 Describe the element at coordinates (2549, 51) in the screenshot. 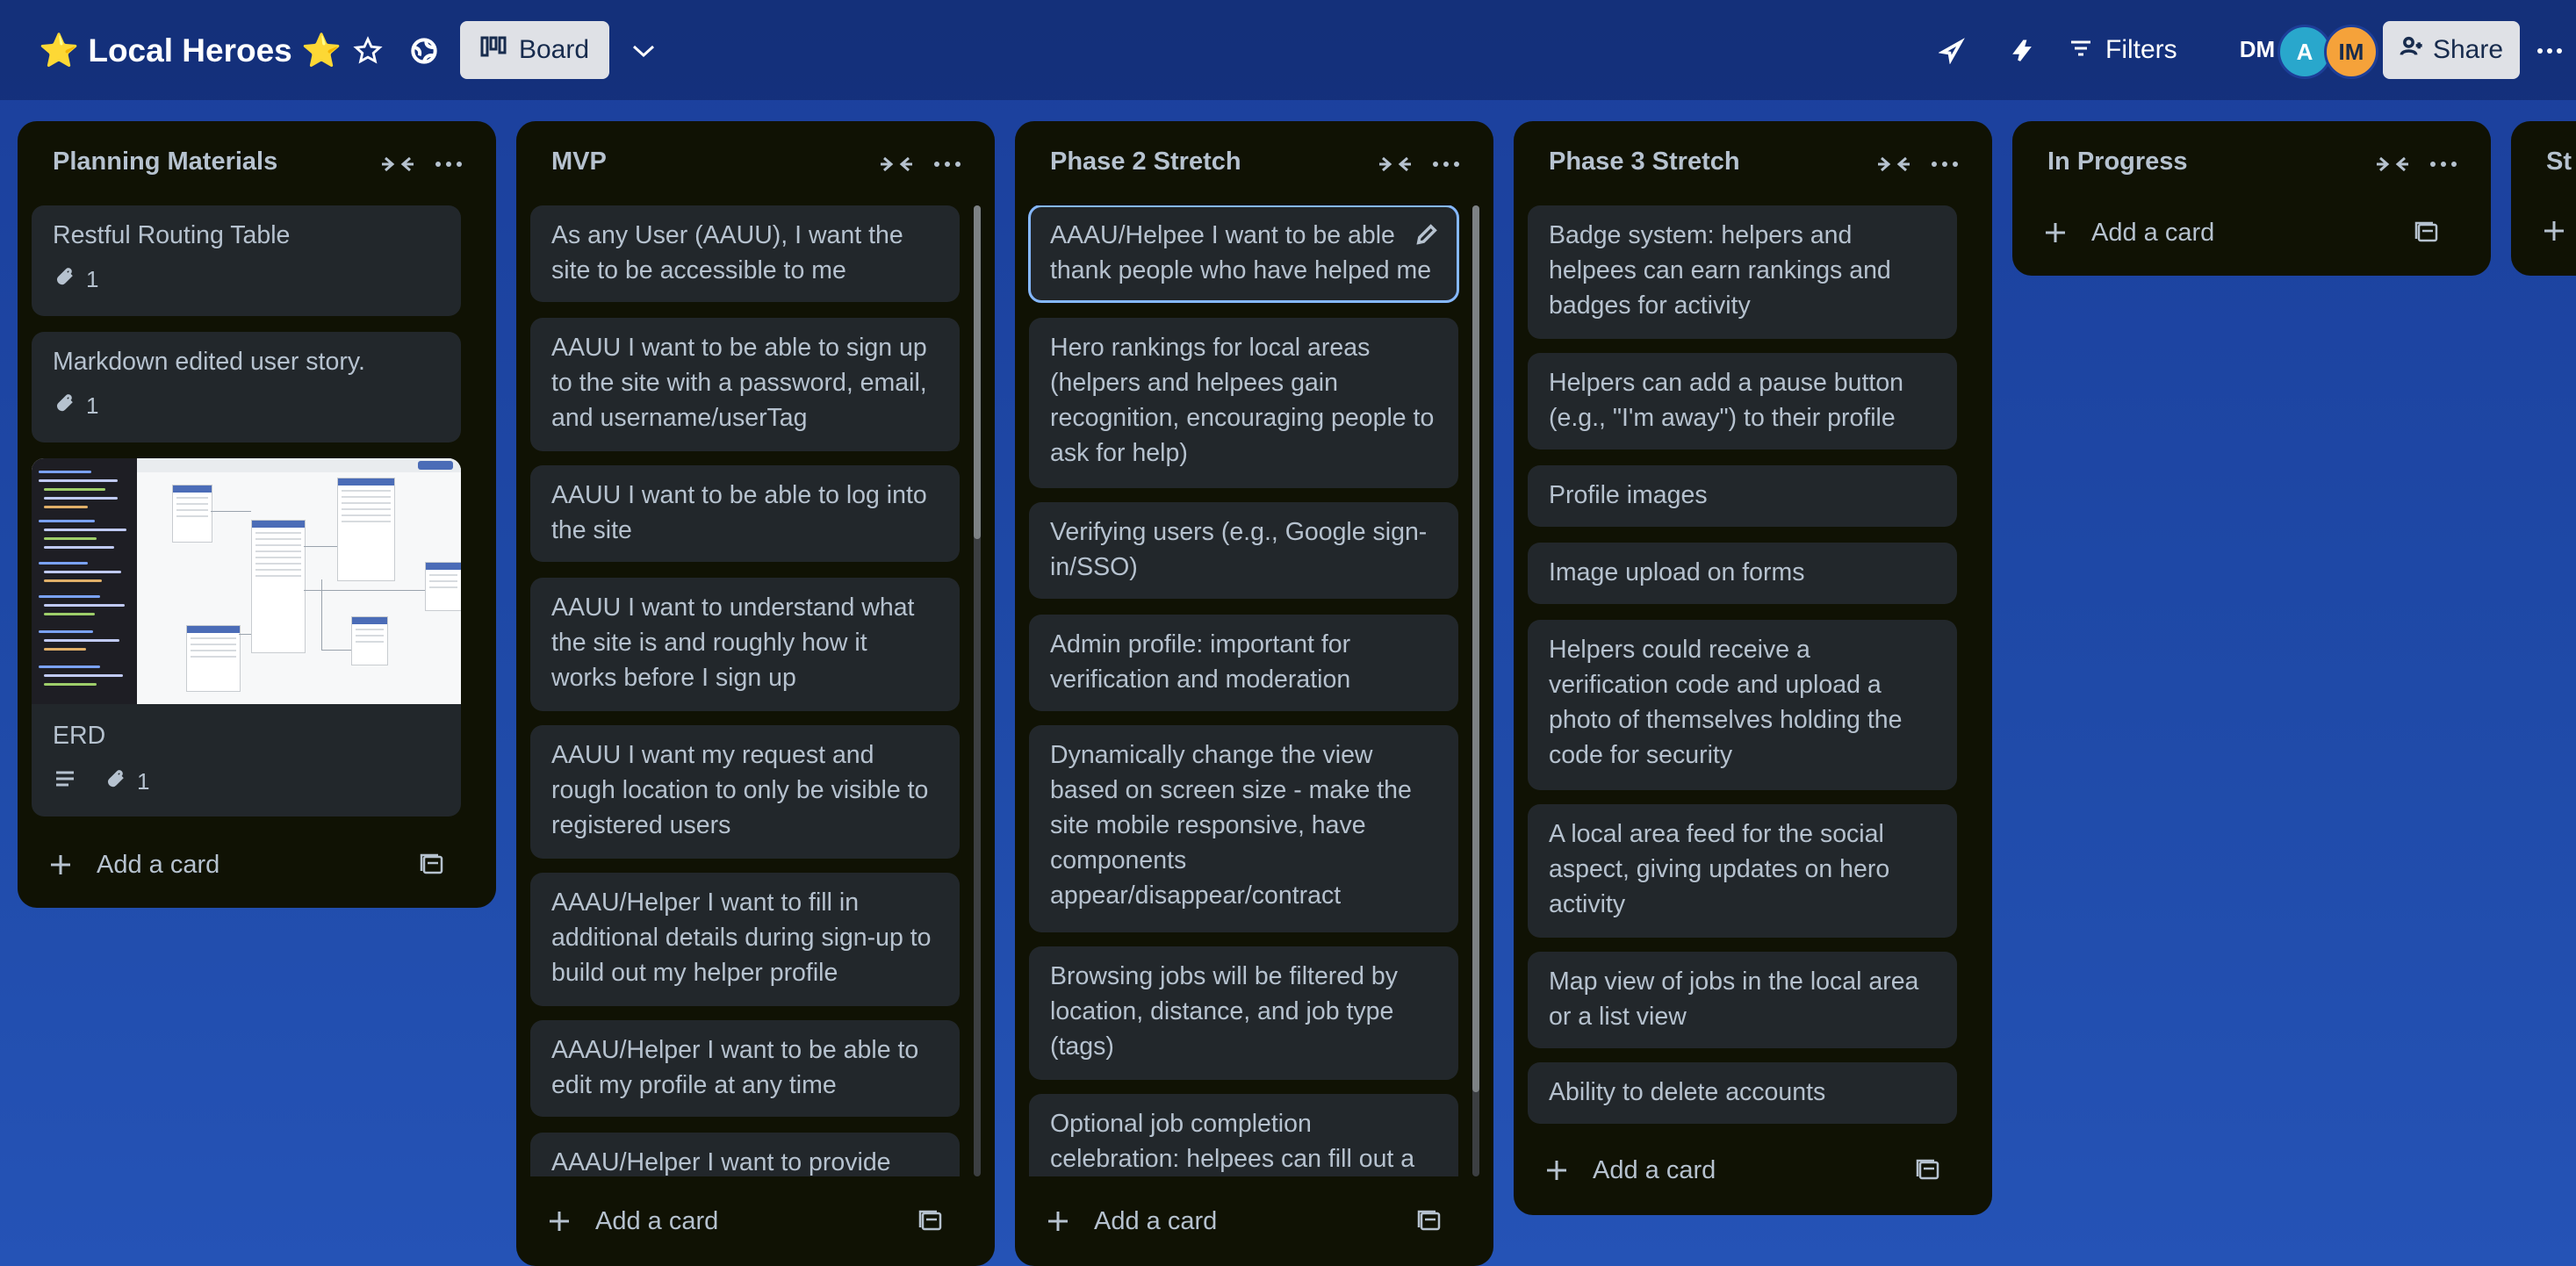

I see `more-icon` at that location.